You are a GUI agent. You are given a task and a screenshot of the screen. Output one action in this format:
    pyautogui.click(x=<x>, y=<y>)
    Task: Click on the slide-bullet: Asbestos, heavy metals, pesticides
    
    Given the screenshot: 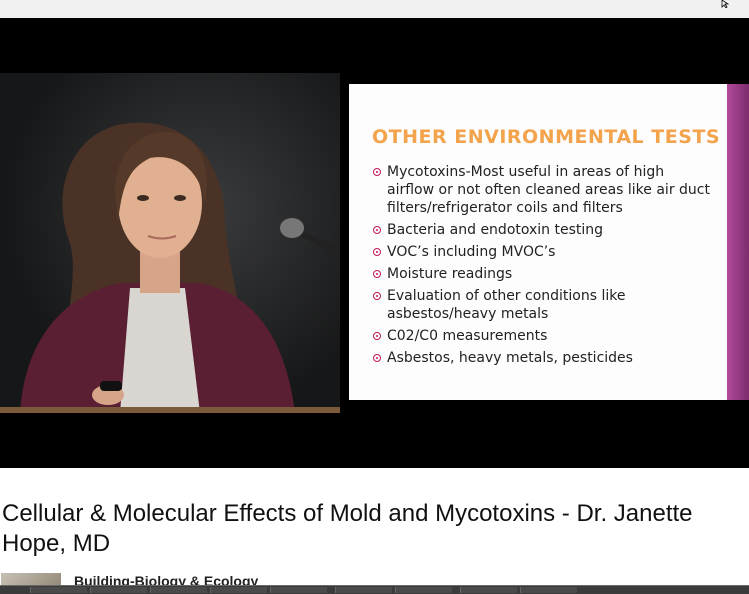 What is the action you would take?
    pyautogui.click(x=543, y=358)
    